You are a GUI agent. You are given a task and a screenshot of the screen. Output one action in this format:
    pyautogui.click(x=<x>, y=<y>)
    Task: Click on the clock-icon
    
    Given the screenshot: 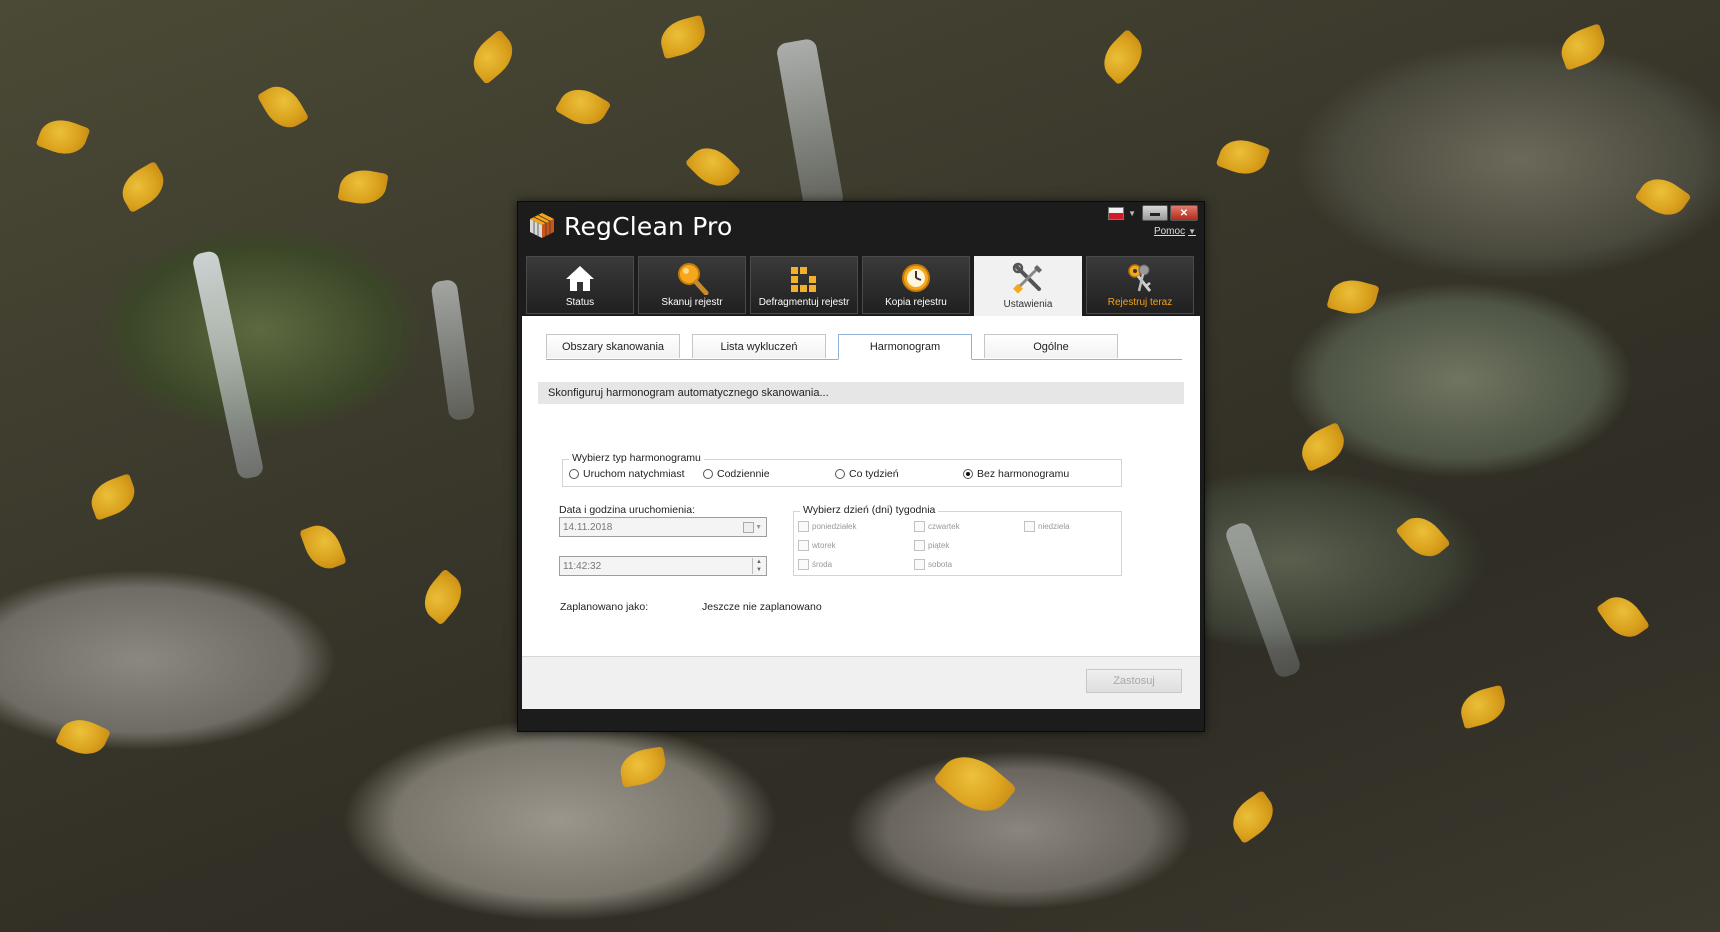 What is the action you would take?
    pyautogui.click(x=916, y=278)
    